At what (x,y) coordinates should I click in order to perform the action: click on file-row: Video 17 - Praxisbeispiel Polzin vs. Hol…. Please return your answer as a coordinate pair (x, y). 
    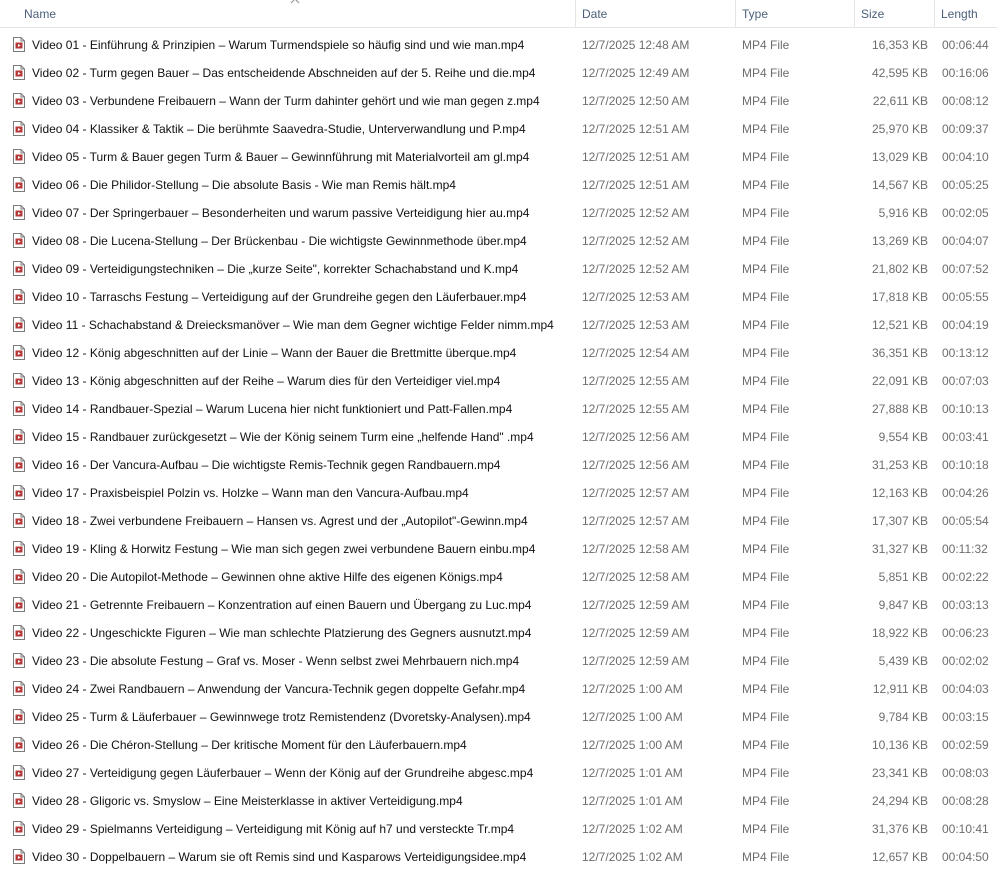
    Looking at the image, I should click on (498, 493).